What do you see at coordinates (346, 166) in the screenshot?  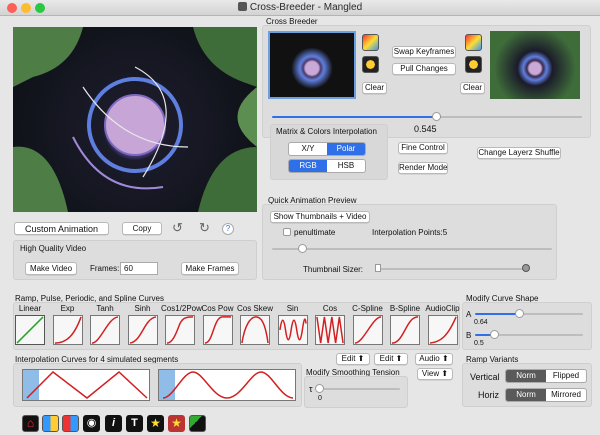 I see `hsb-option: HSB` at bounding box center [346, 166].